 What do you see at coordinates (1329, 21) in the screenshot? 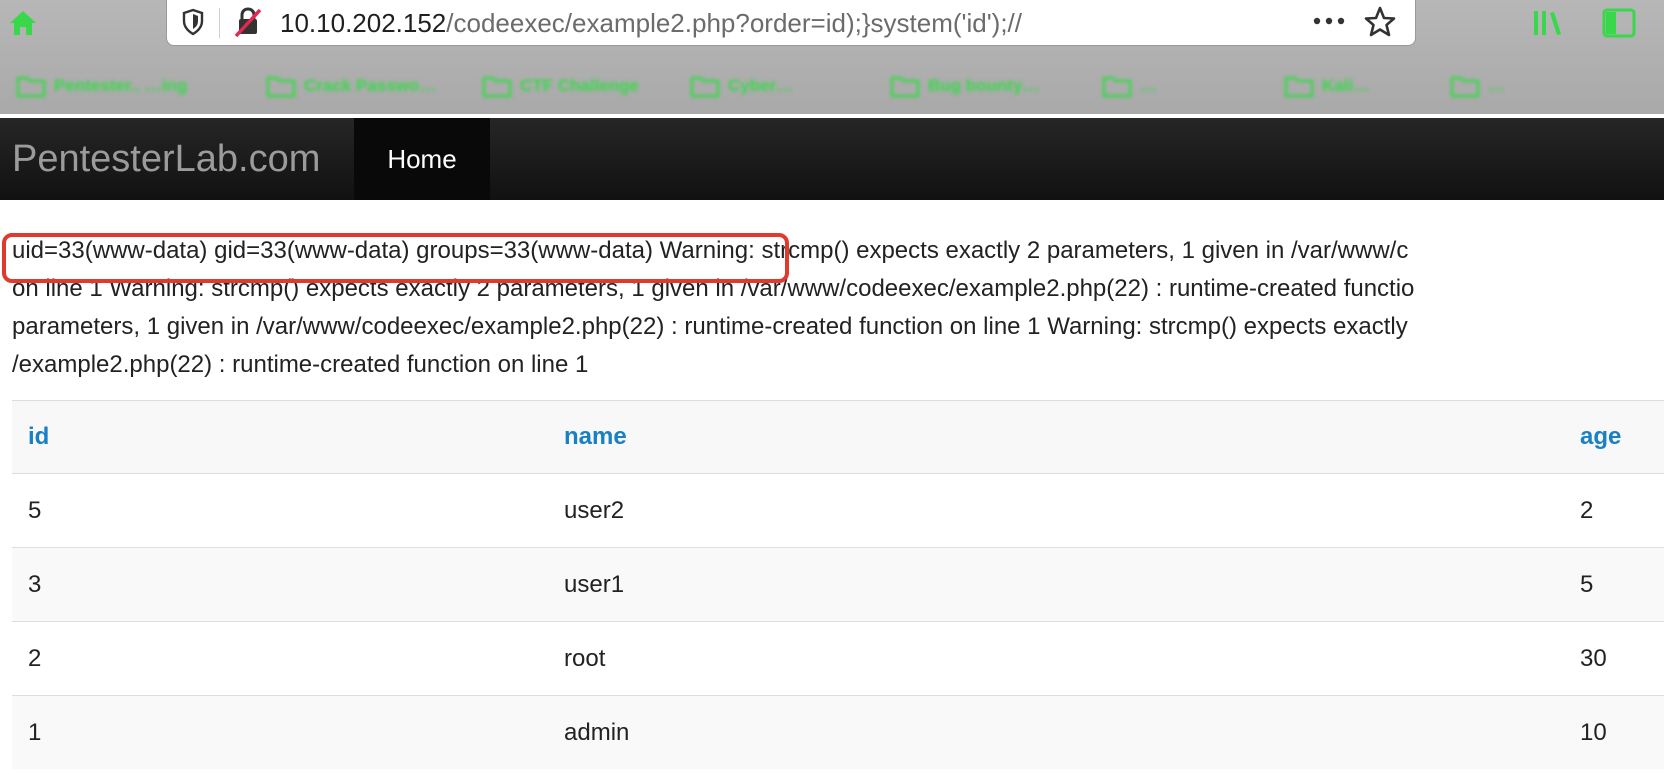
I see `more-actions-icon` at bounding box center [1329, 21].